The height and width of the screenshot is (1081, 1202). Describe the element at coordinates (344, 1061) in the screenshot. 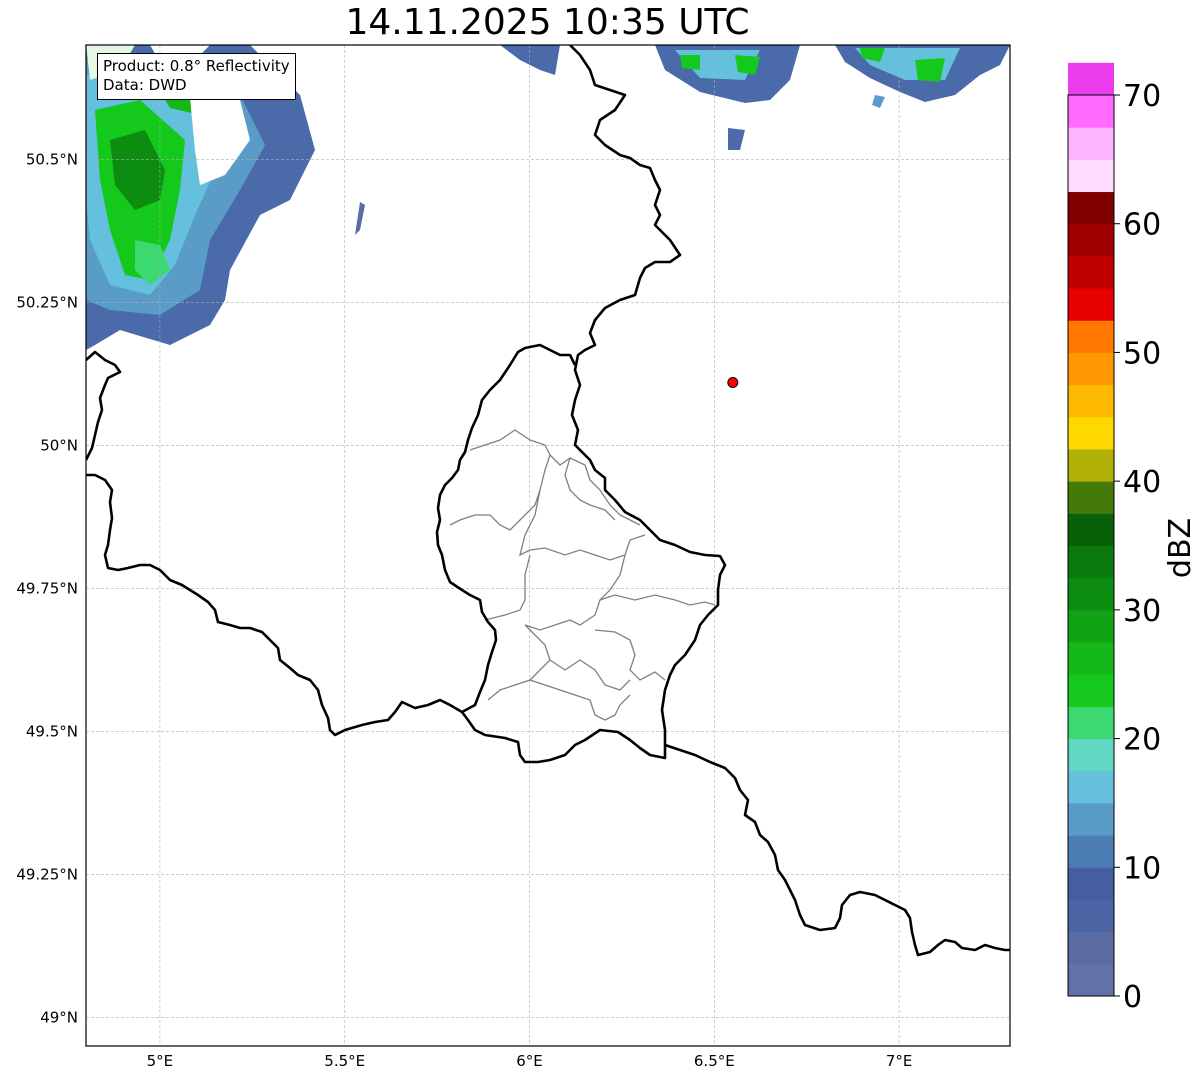

I see `lon-tick-label: 5.5°E` at that location.